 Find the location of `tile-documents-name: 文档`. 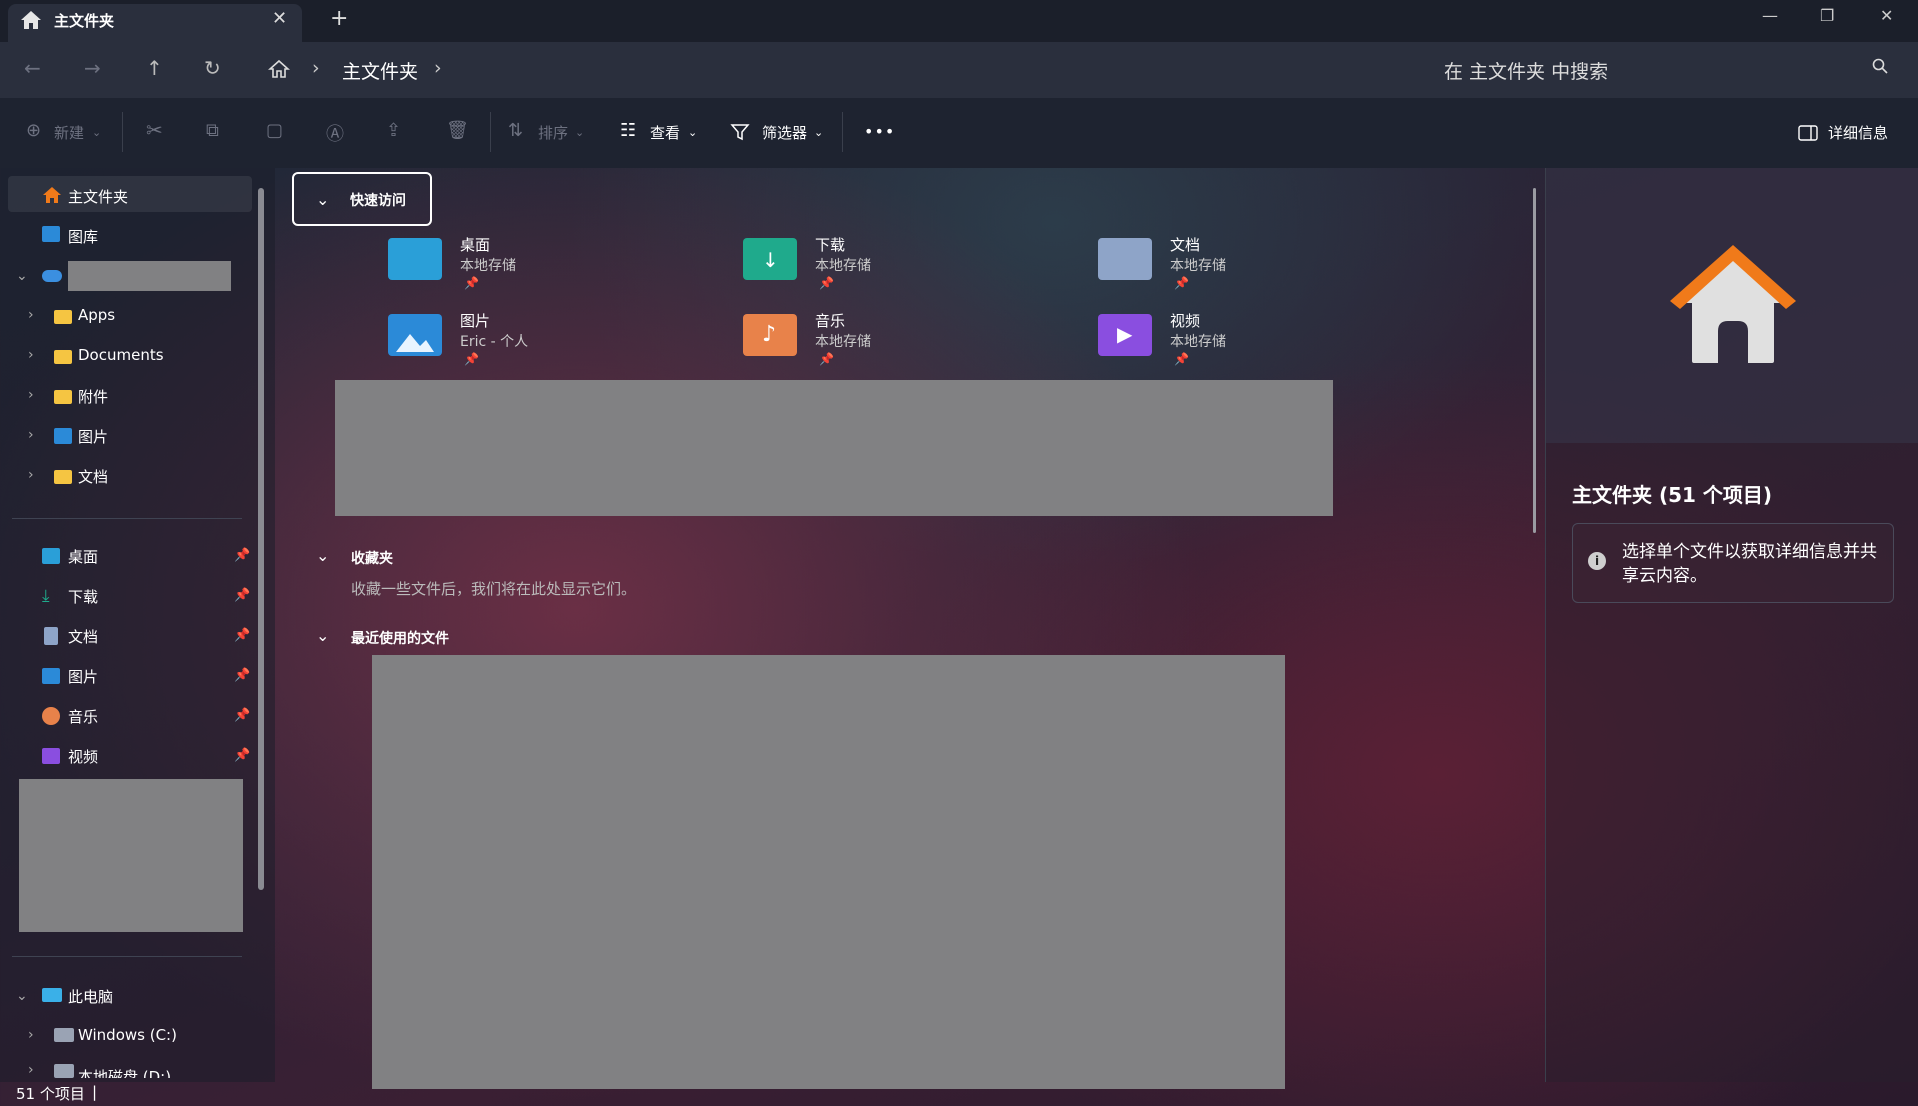

tile-documents-name: 文档 is located at coordinates (1185, 244).